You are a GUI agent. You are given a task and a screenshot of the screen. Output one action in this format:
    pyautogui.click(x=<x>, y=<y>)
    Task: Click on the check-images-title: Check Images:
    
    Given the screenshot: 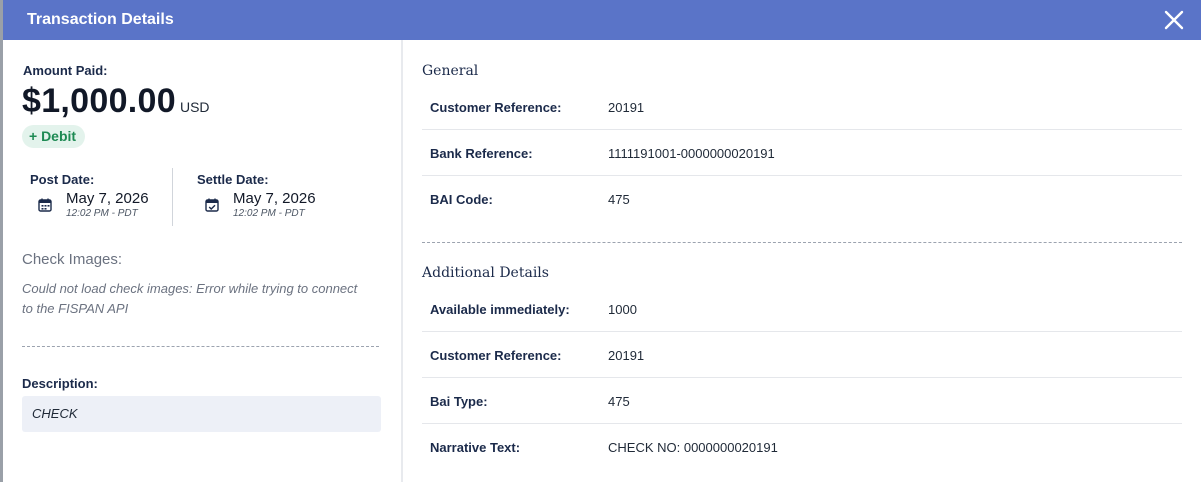 What is the action you would take?
    pyautogui.click(x=72, y=259)
    